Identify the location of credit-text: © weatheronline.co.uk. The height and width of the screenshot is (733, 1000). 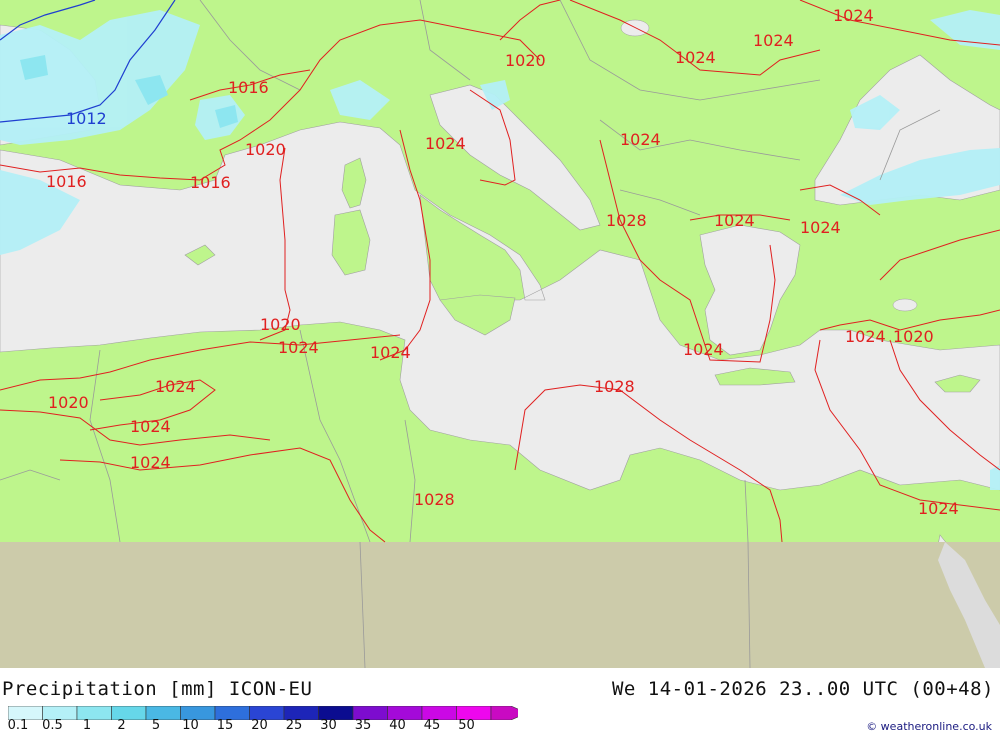
(929, 726).